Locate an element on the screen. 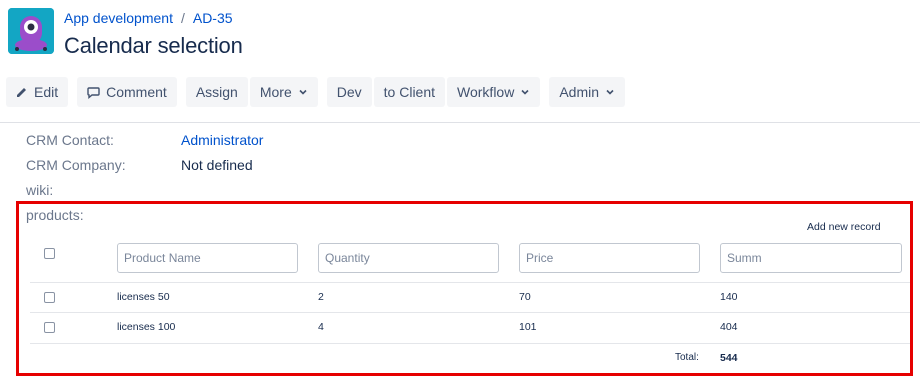  table-cell-price: 101 is located at coordinates (528, 327).